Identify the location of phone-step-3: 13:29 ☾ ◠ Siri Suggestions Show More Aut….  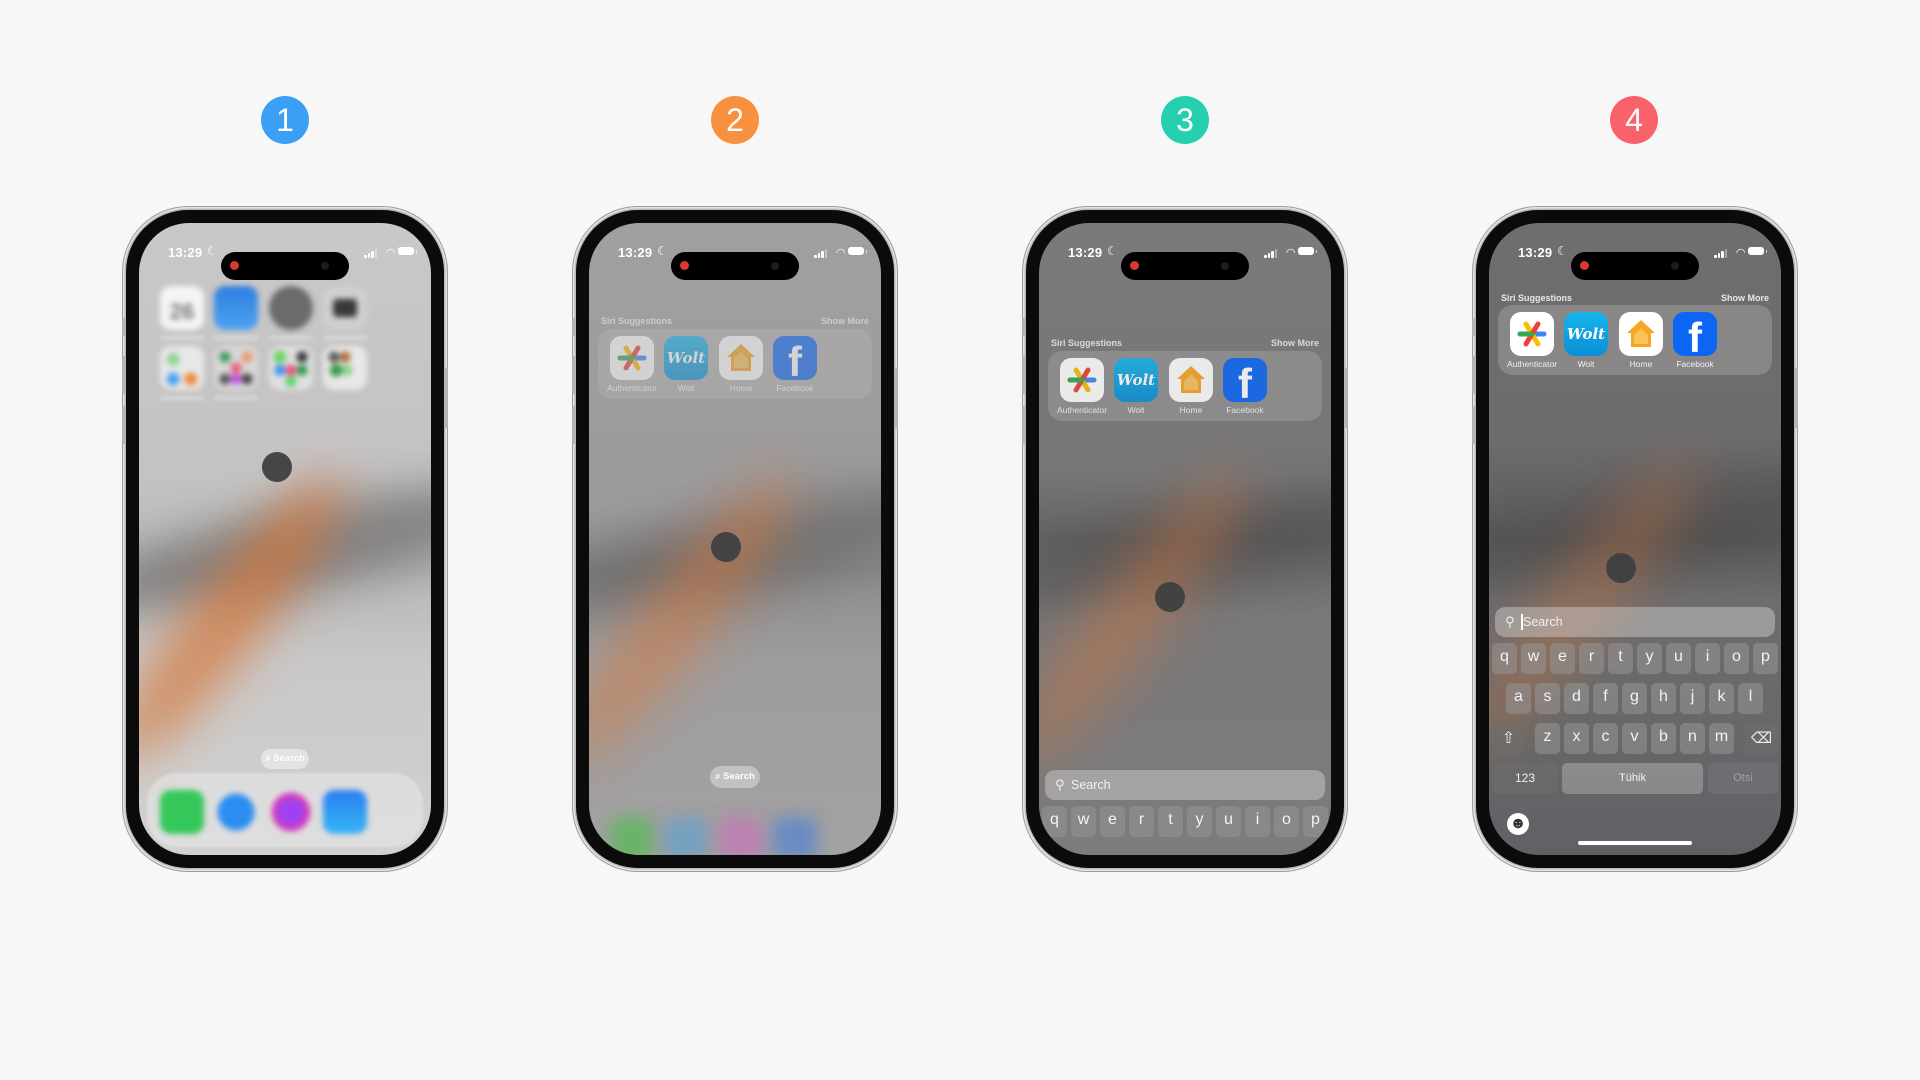
(1185, 539).